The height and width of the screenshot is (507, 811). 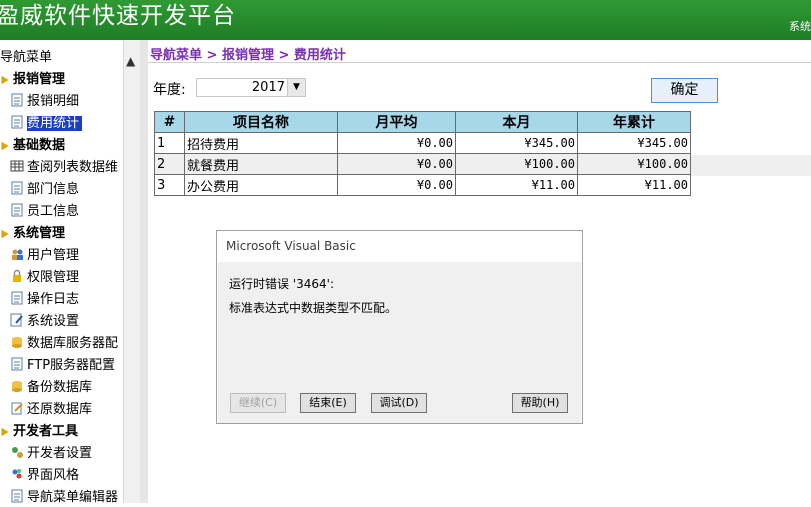 I want to click on sidebar-item: FTP服务器配置, so click(x=62, y=364).